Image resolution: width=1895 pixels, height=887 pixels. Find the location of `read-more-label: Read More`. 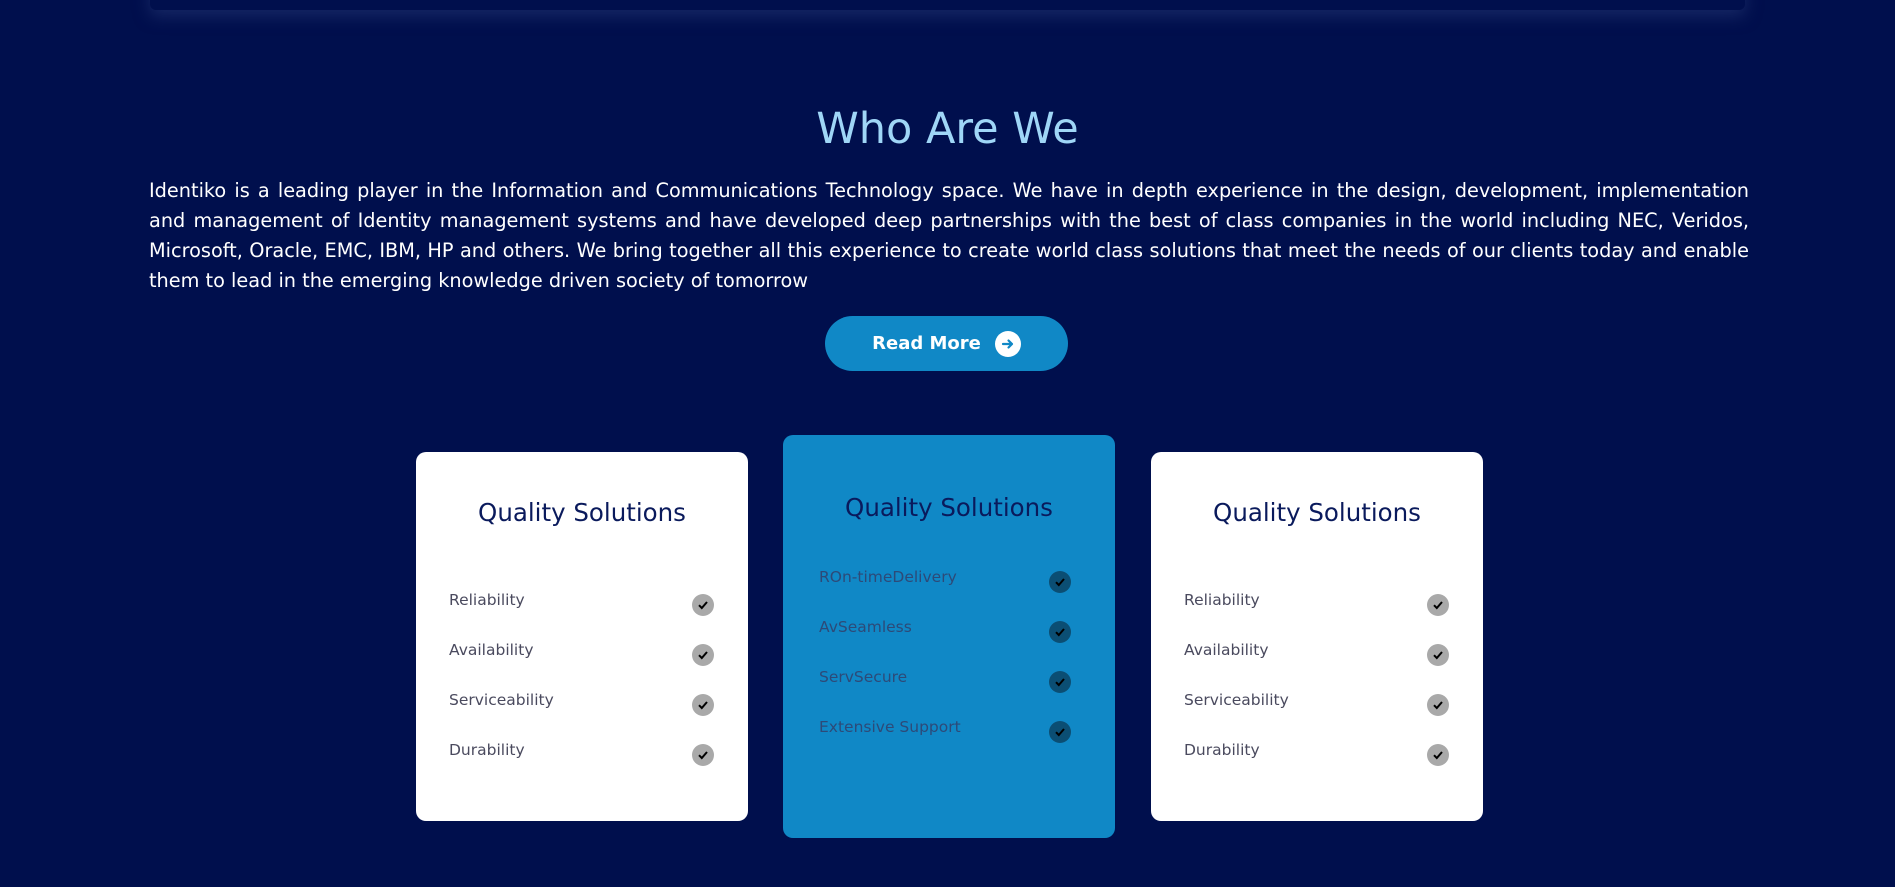

read-more-label: Read More is located at coordinates (926, 343).